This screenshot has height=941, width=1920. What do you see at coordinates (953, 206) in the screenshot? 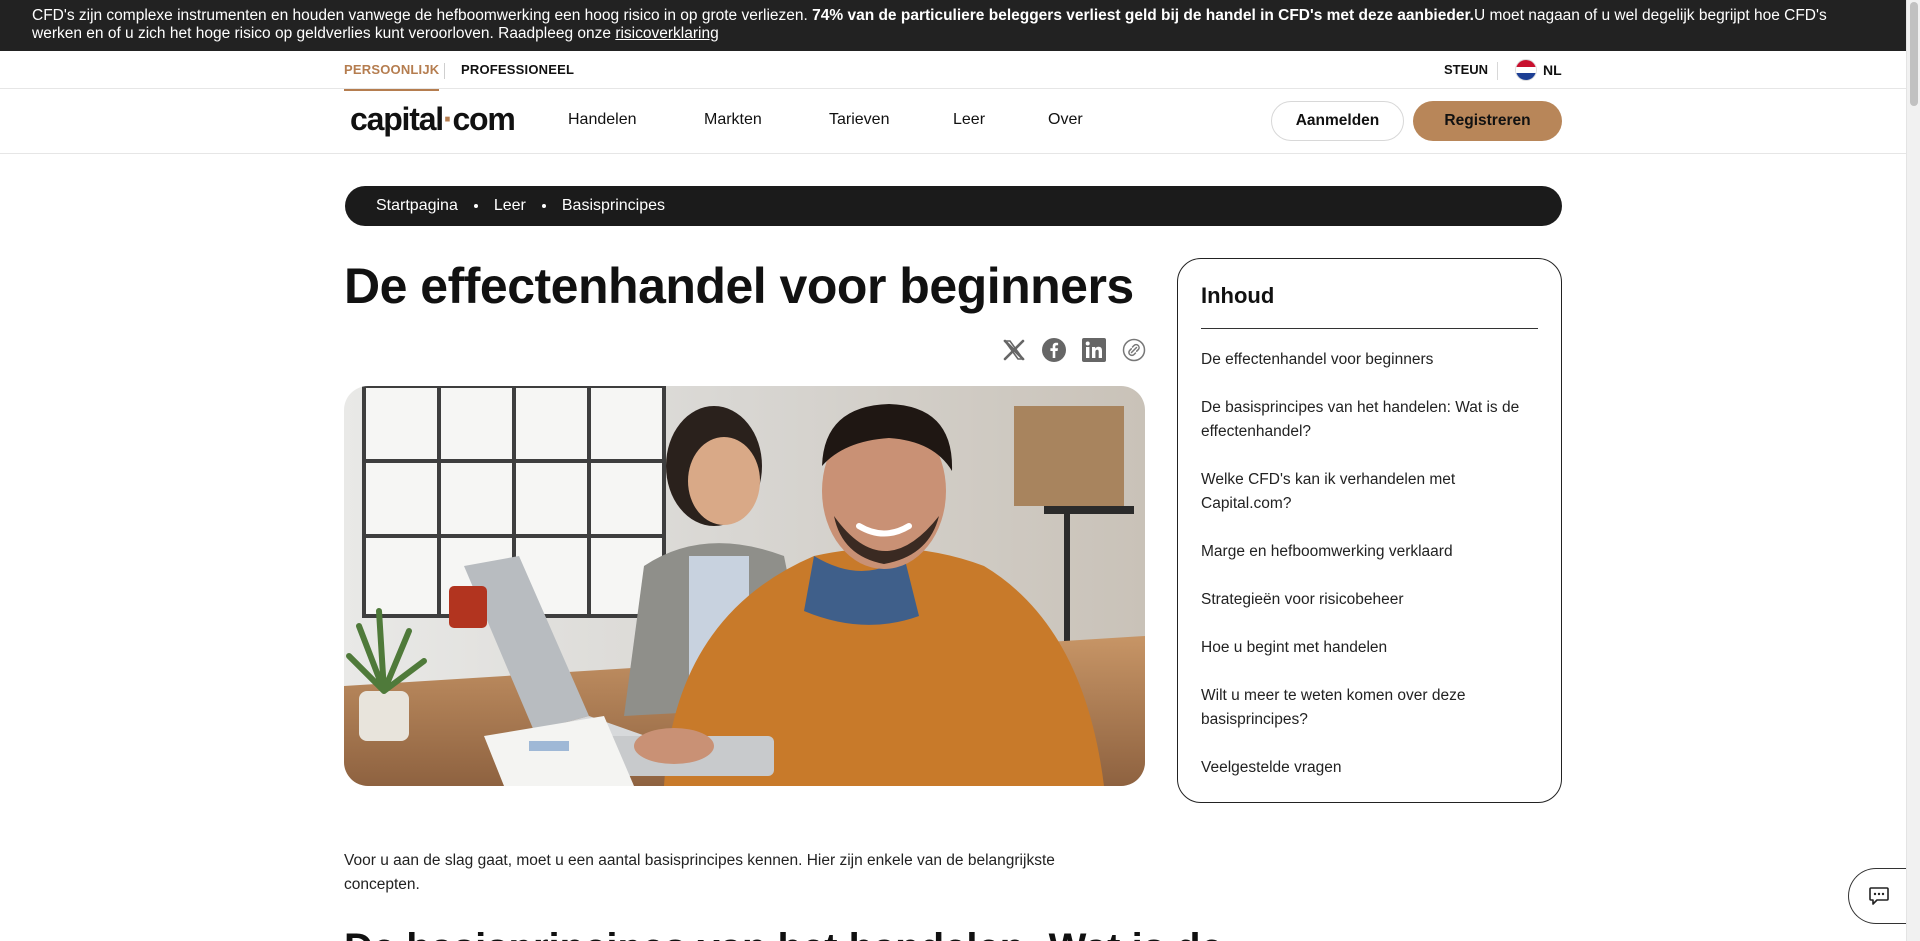
I see `breadcrumb: Startpagina Leer Basisprincipes` at bounding box center [953, 206].